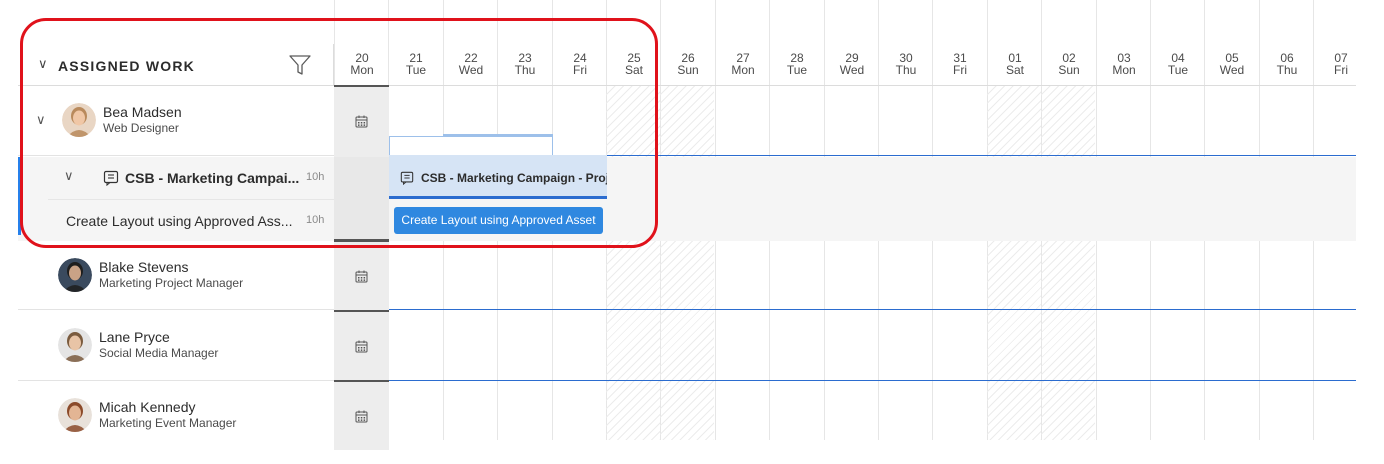  Describe the element at coordinates (514, 178) in the screenshot. I see `project-bar-label: CSB - Marketing Campaign - Proje` at that location.